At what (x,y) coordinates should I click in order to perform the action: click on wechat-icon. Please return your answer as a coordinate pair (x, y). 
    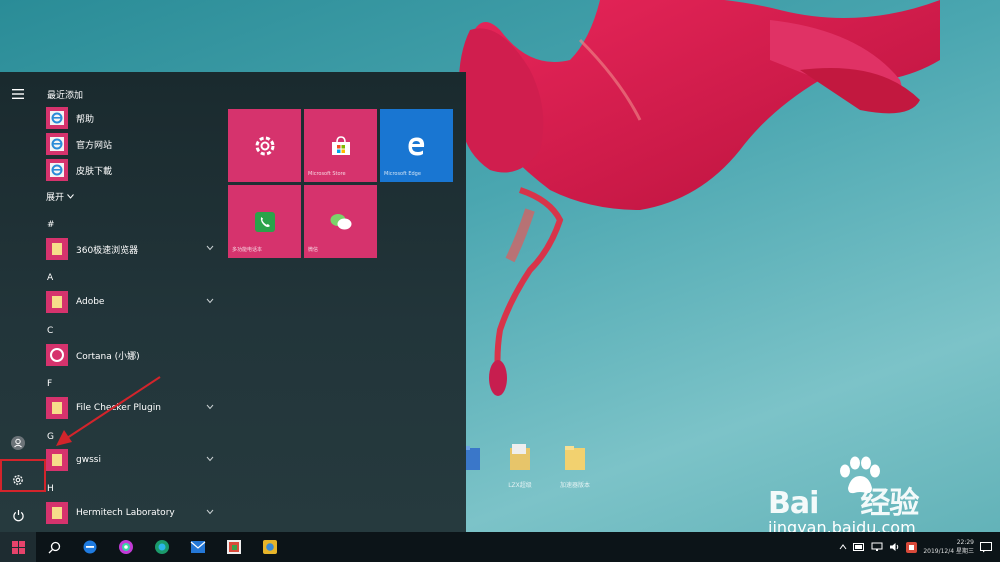
    Looking at the image, I should click on (340, 221).